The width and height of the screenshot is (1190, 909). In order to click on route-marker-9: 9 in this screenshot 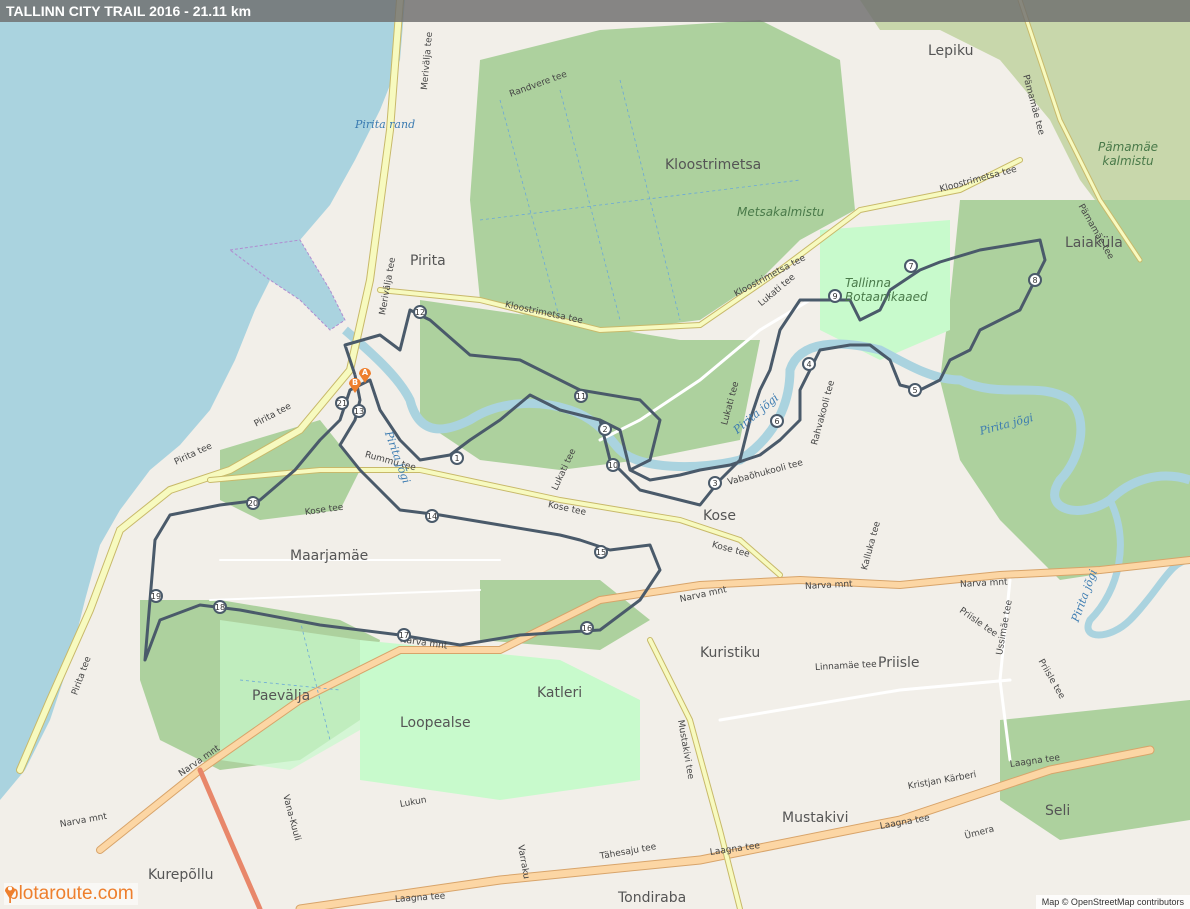, I will do `click(835, 296)`.